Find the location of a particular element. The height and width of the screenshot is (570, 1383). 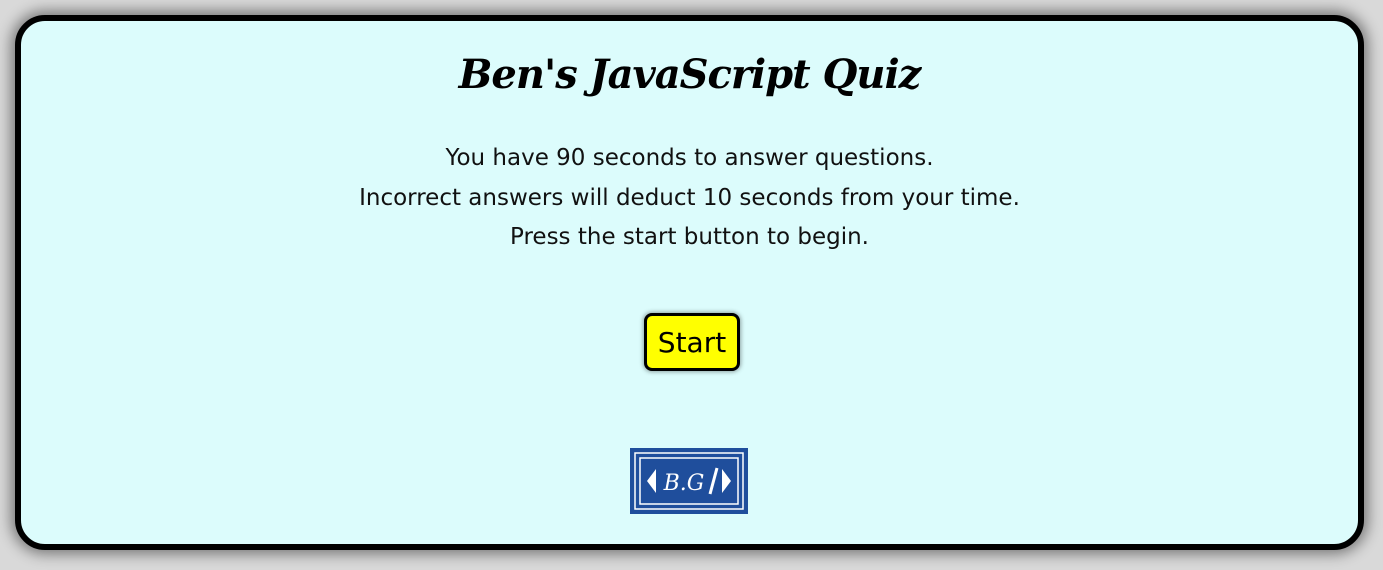

page-title: Ben's JavaScript Quiz is located at coordinates (690, 74).